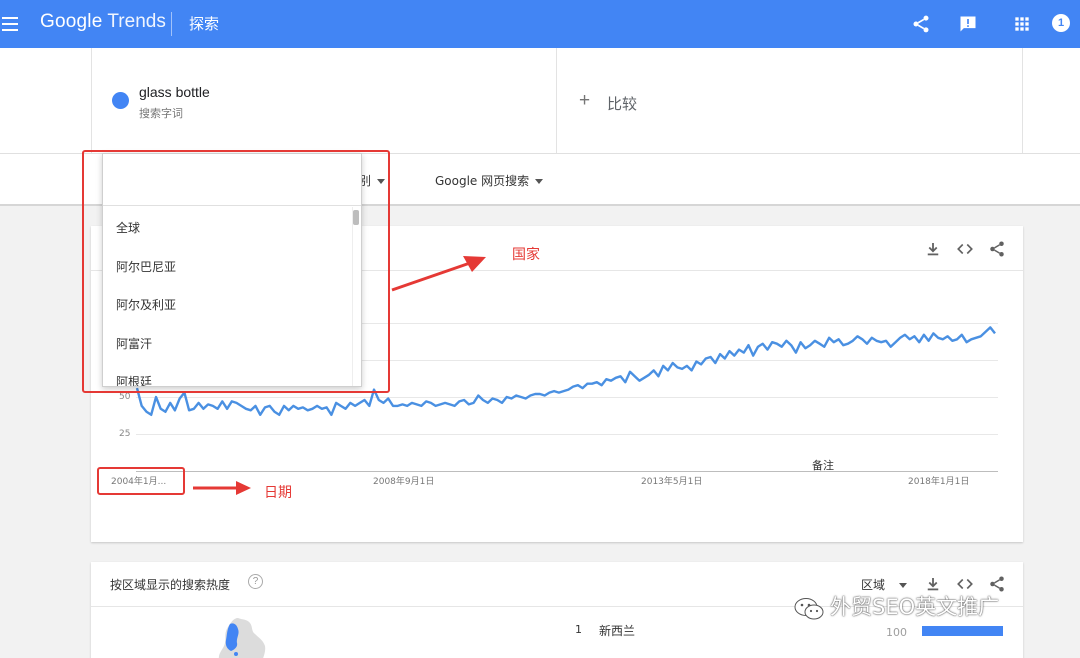 Image resolution: width=1080 pixels, height=658 pixels. Describe the element at coordinates (120, 100) in the screenshot. I see `term-color-dot` at that location.